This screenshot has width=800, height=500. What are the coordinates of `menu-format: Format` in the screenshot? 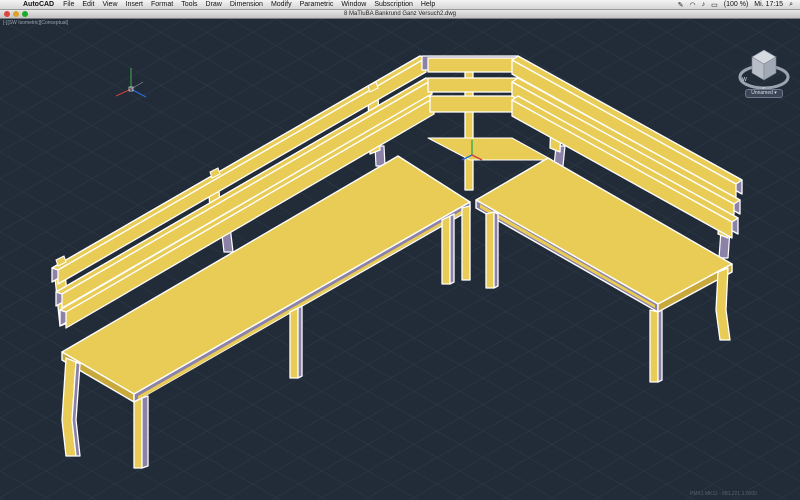 It's located at (162, 4).